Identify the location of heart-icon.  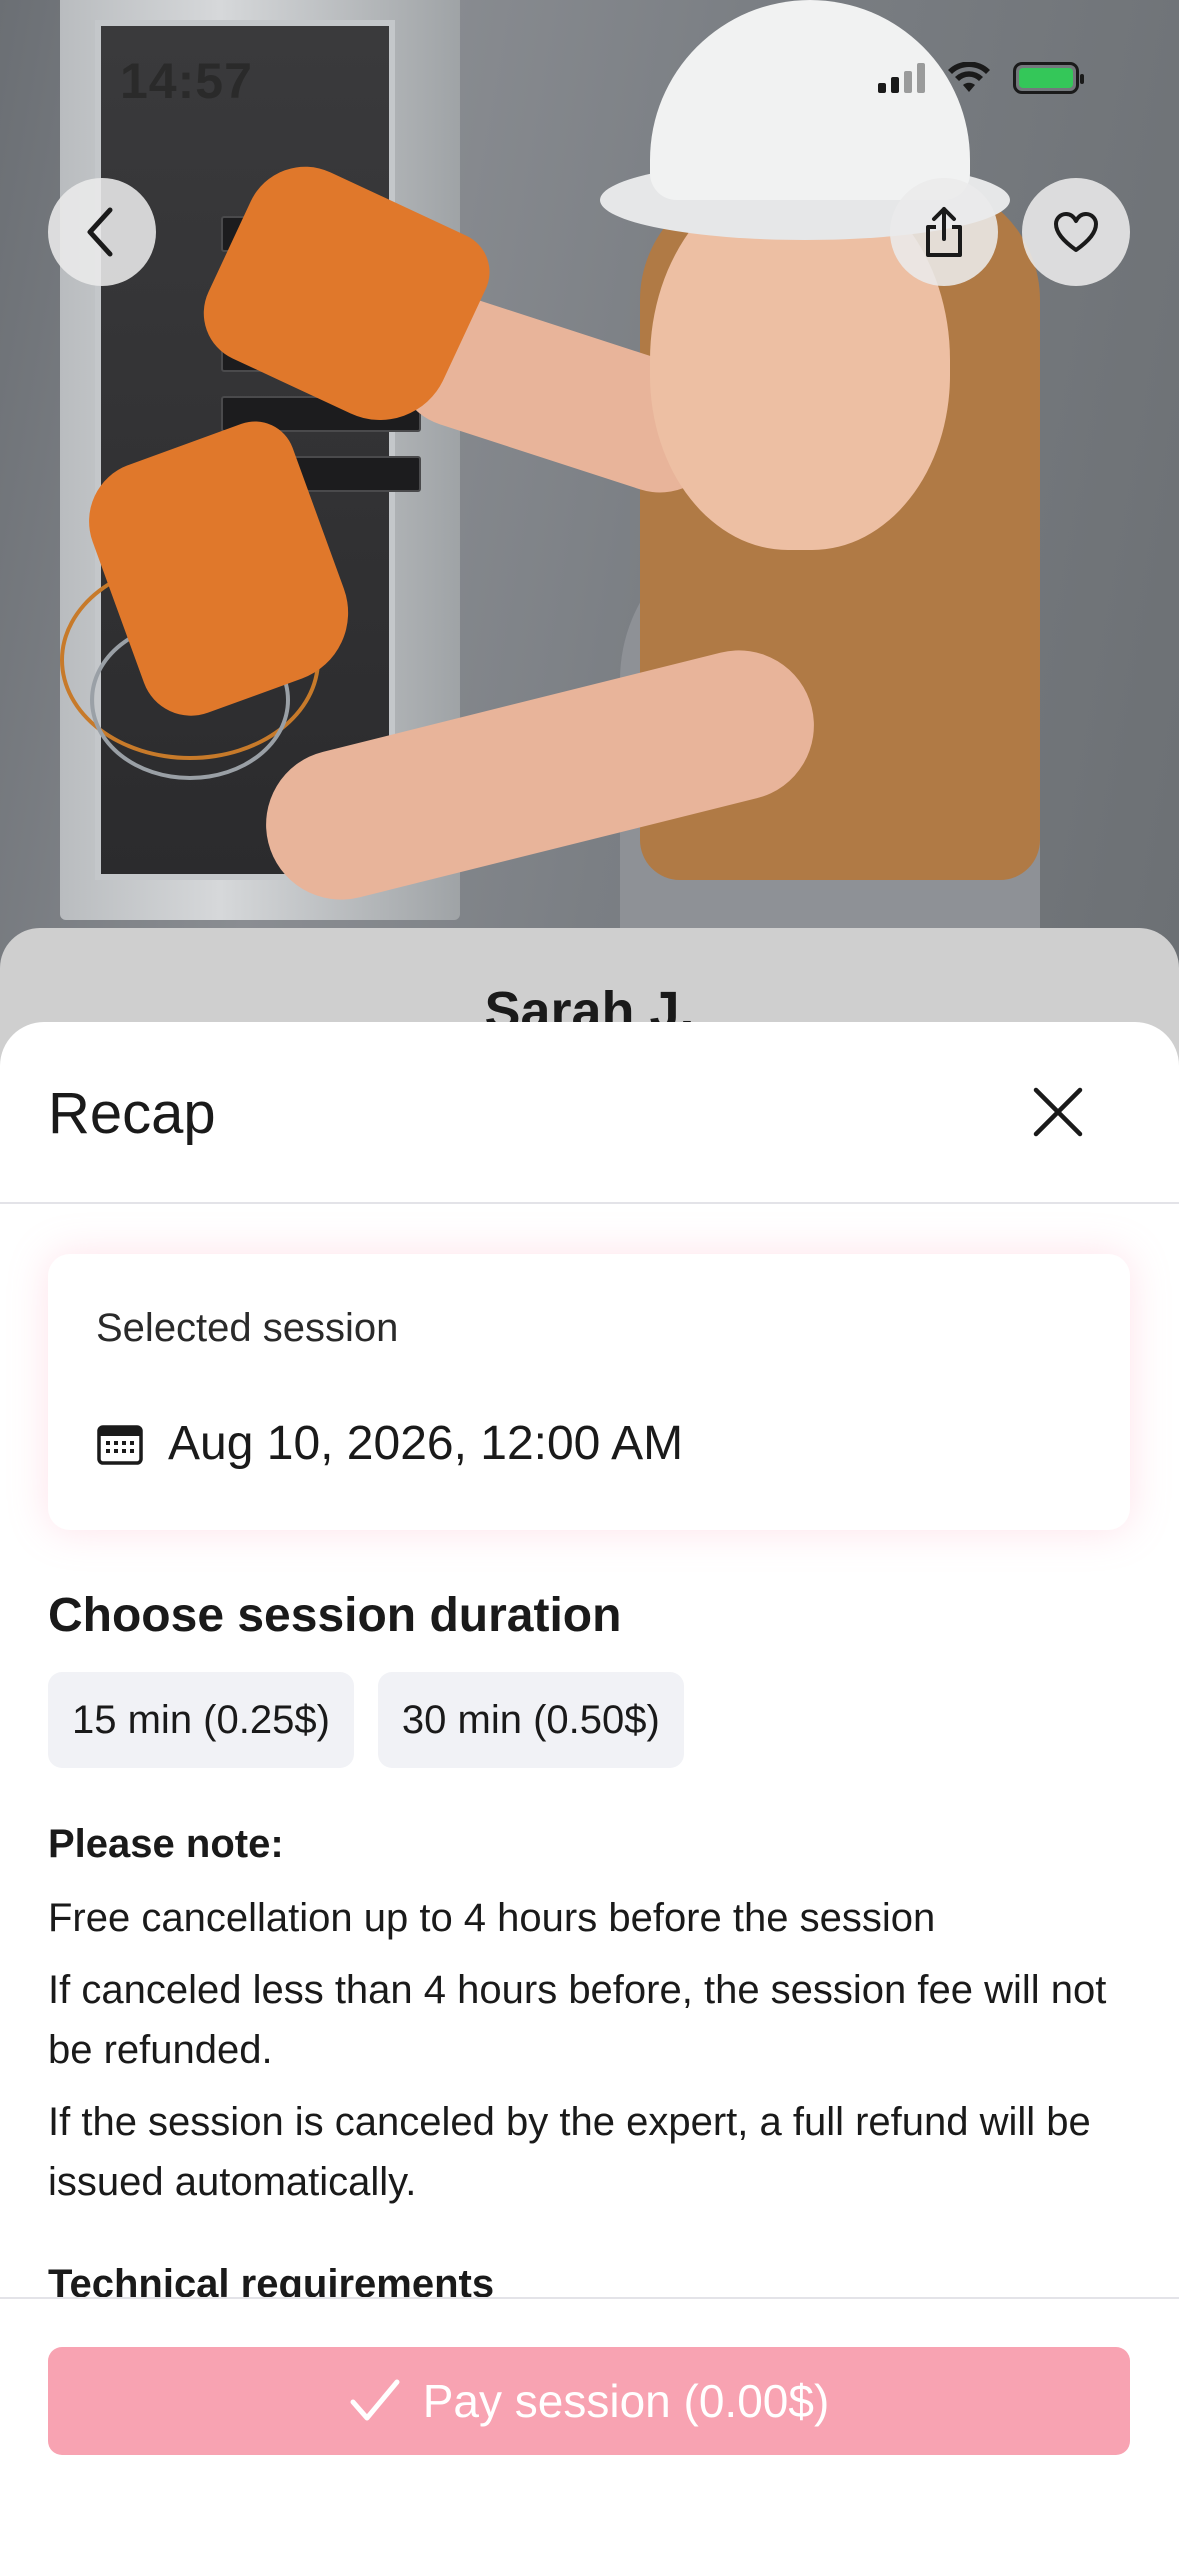
(1076, 232).